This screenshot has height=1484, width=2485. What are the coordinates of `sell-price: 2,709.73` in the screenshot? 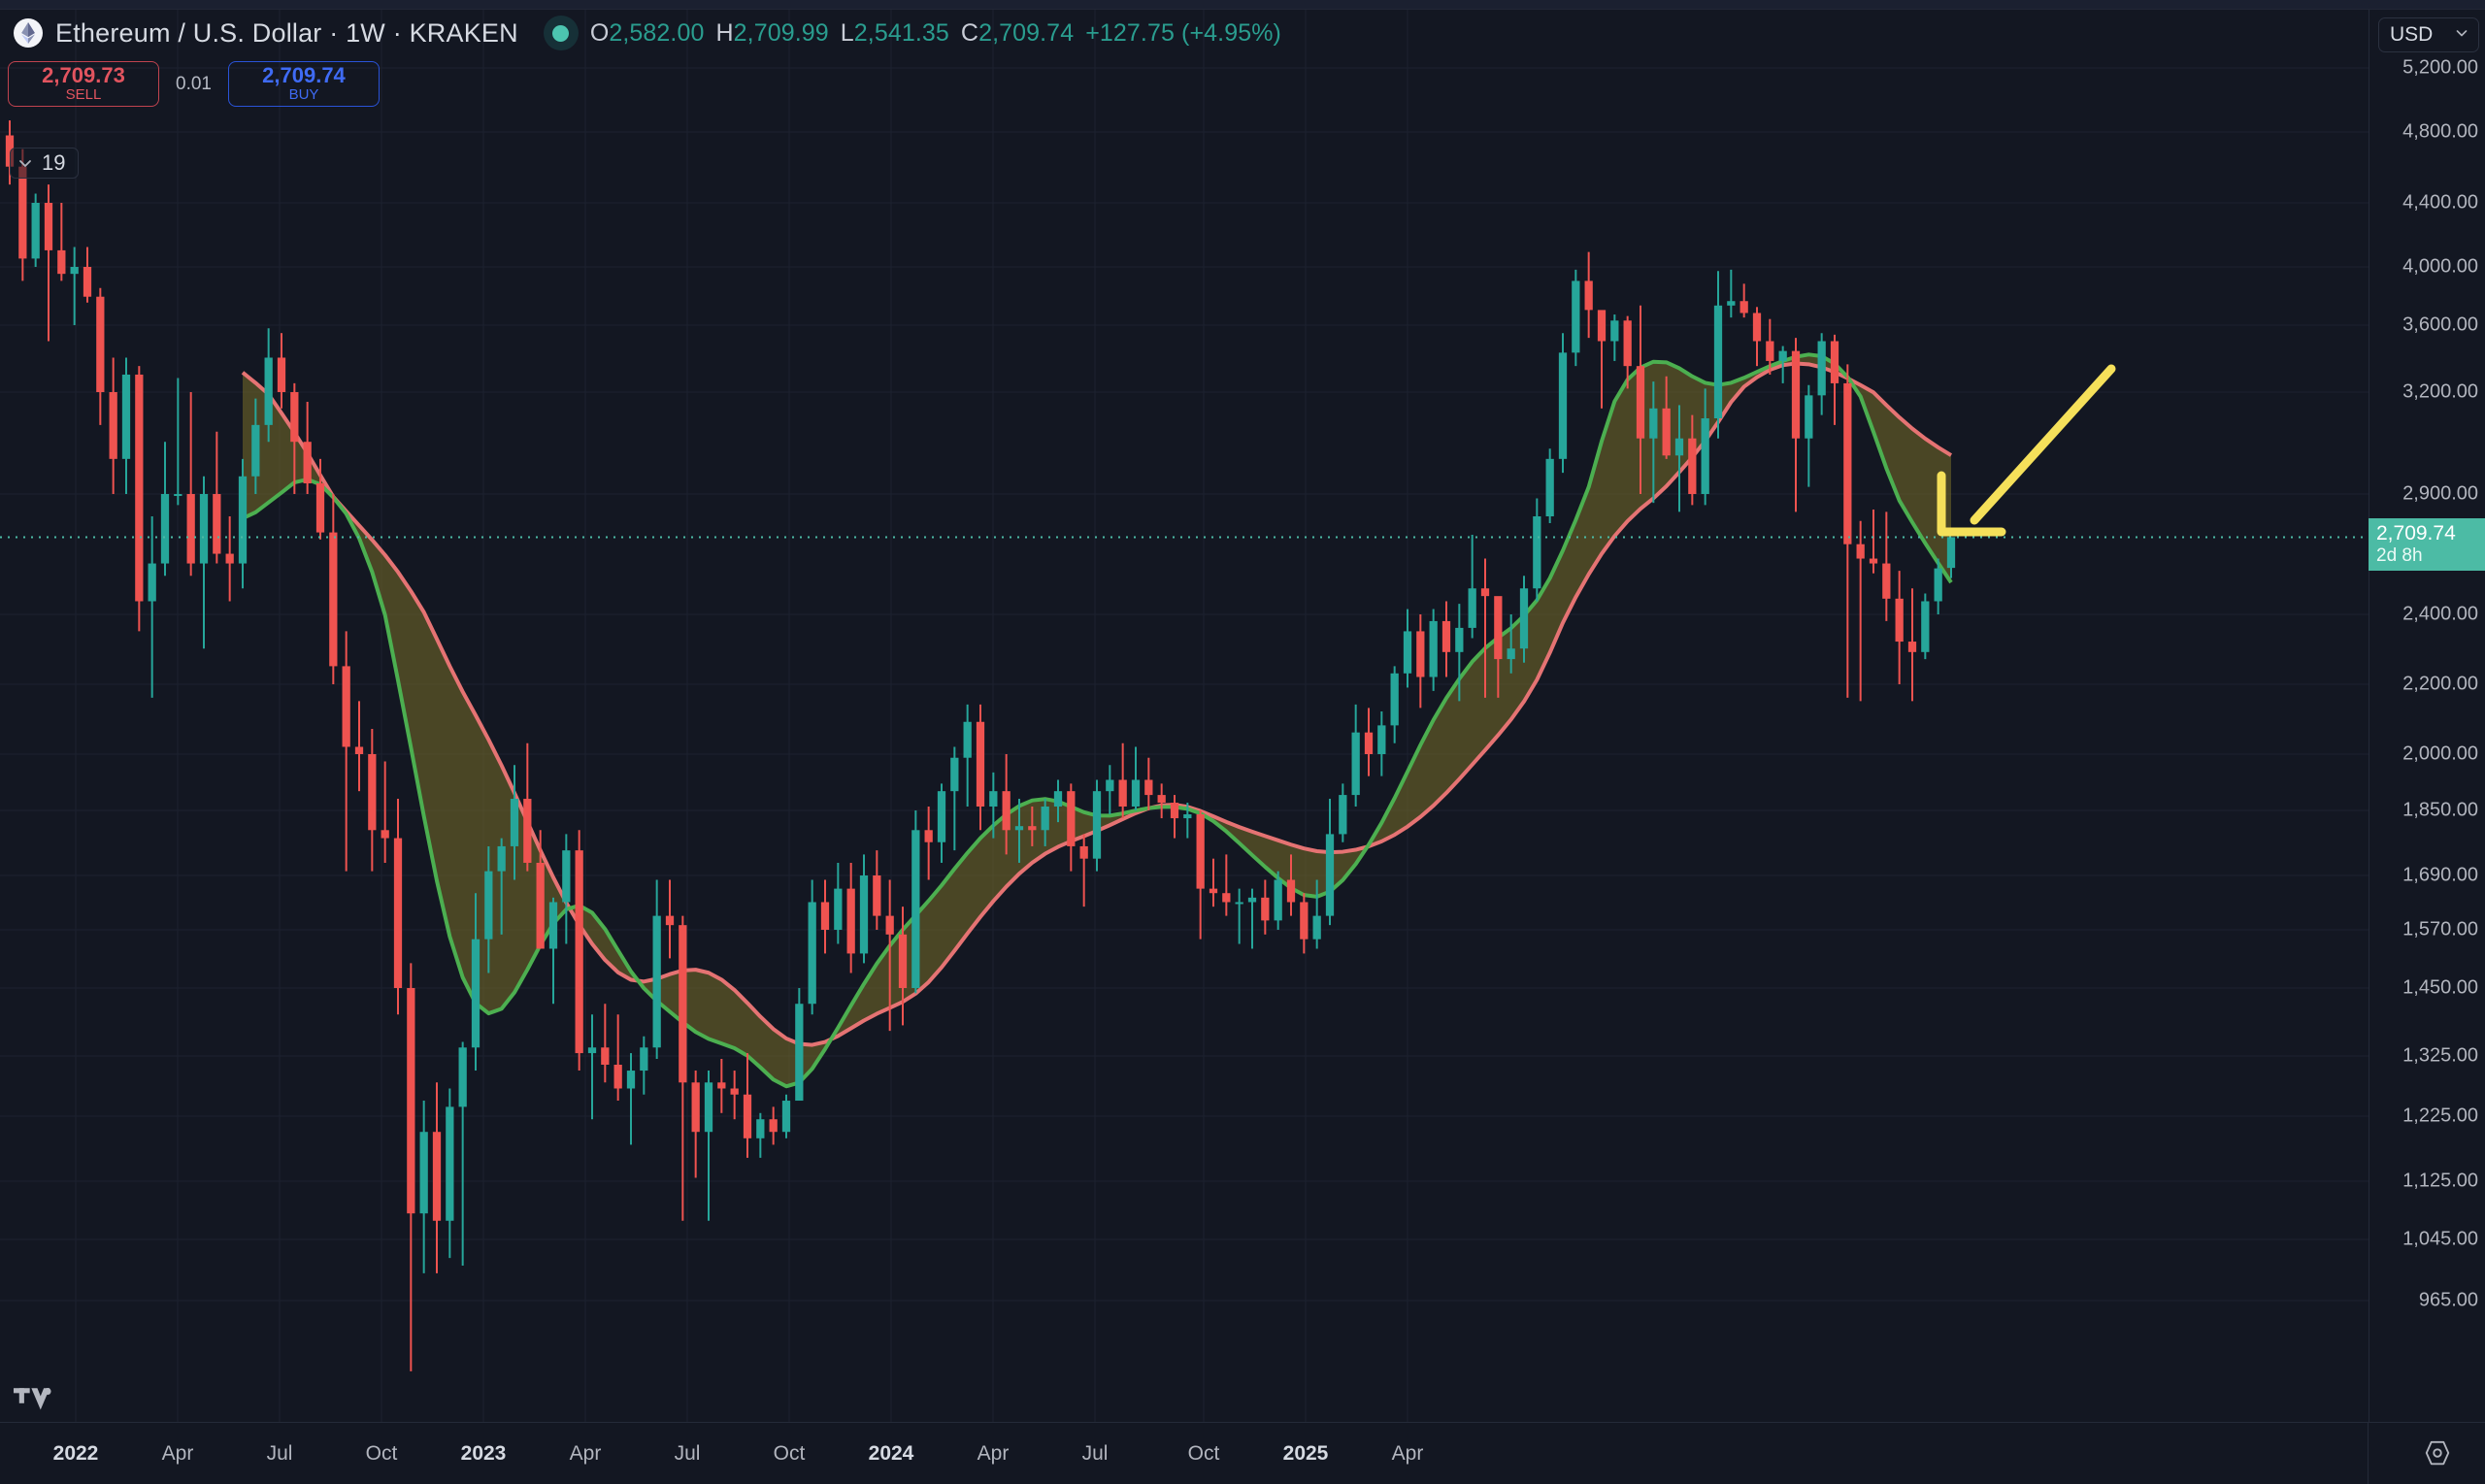 It's located at (84, 75).